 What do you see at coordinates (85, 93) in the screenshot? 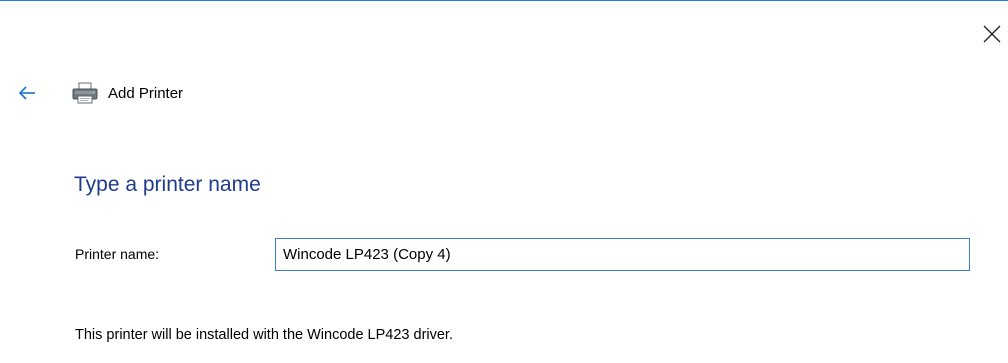
I see `printer-icon` at bounding box center [85, 93].